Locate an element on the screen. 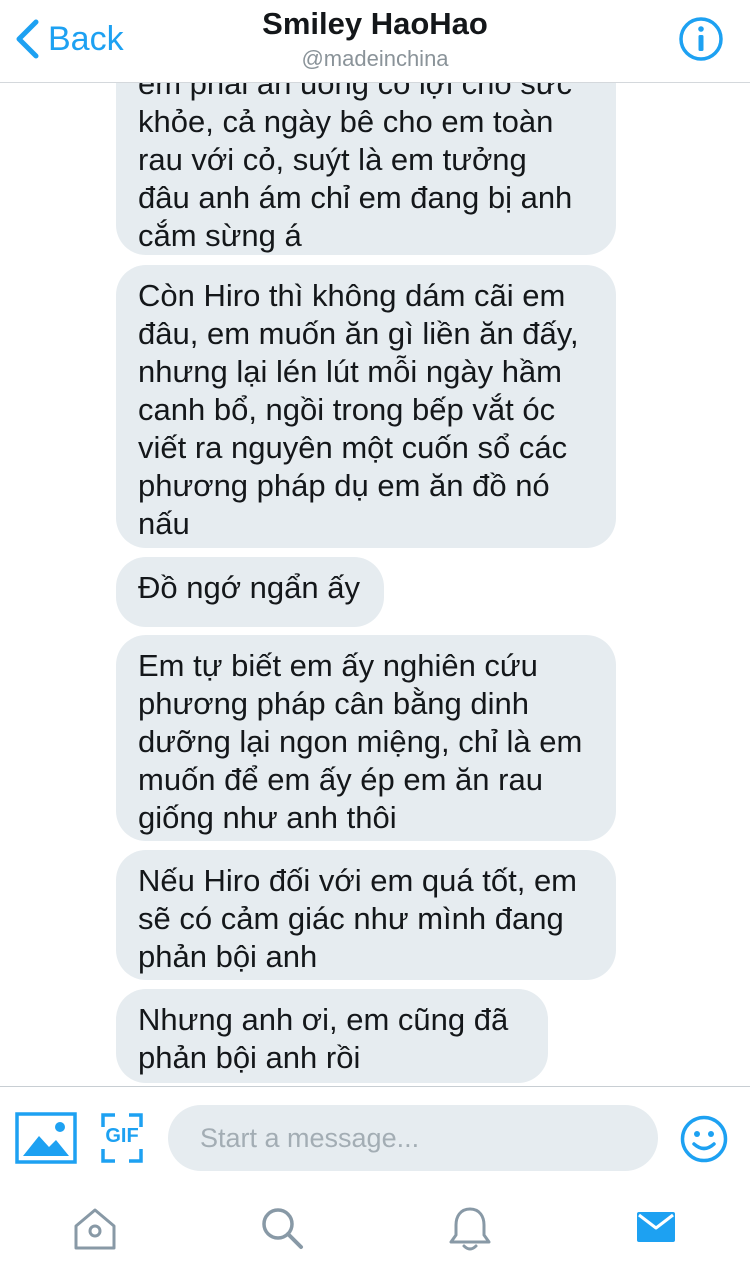 Image resolution: width=750 pixels, height=1288 pixels. search-icon is located at coordinates (282, 1228).